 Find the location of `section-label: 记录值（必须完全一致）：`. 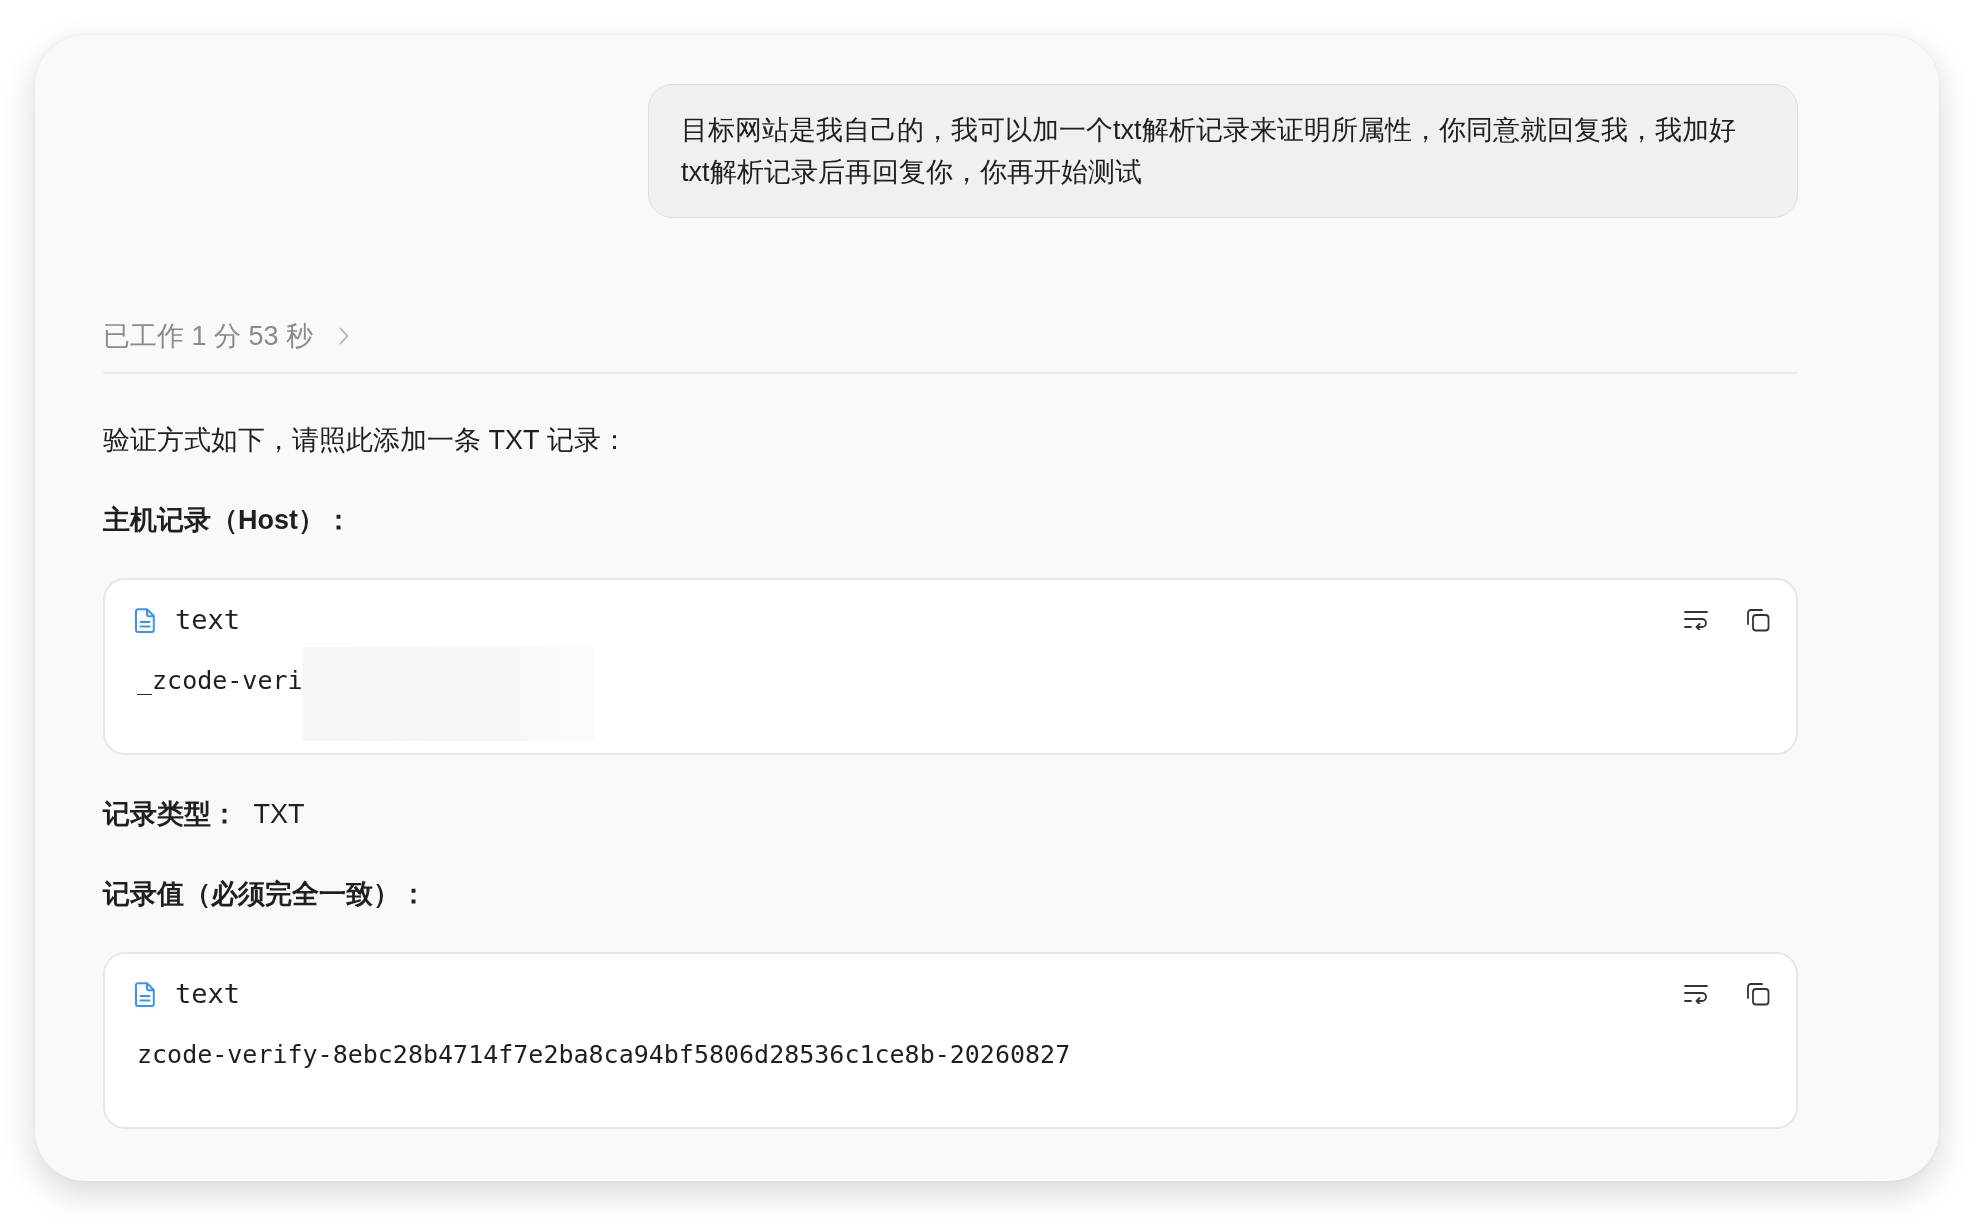

section-label: 记录值（必须完全一致）： is located at coordinates (265, 894).